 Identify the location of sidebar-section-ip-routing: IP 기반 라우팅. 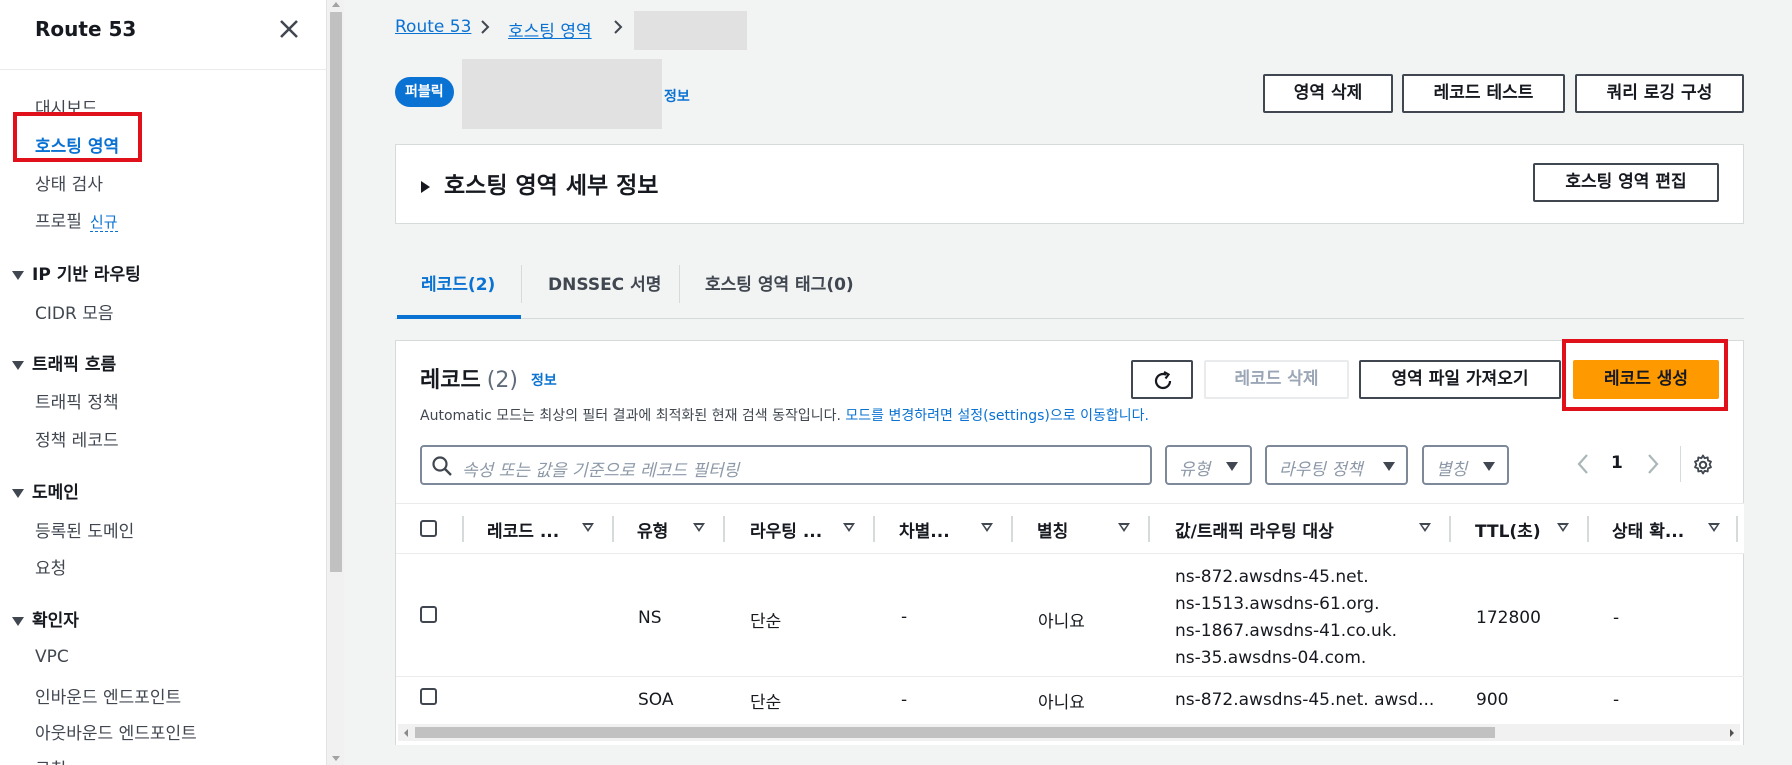
(76, 272).